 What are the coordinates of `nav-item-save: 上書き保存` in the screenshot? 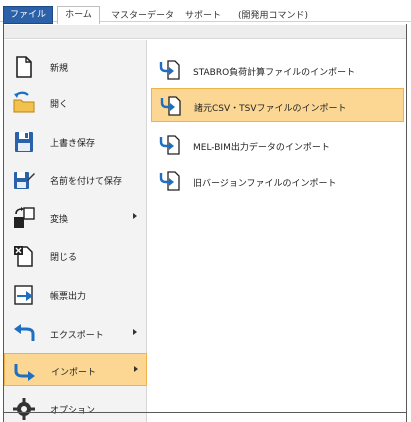 It's located at (75, 141).